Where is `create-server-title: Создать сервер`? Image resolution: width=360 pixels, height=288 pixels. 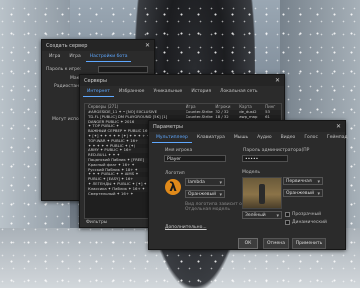
create-server-title: Создать сервер is located at coordinates (67, 45).